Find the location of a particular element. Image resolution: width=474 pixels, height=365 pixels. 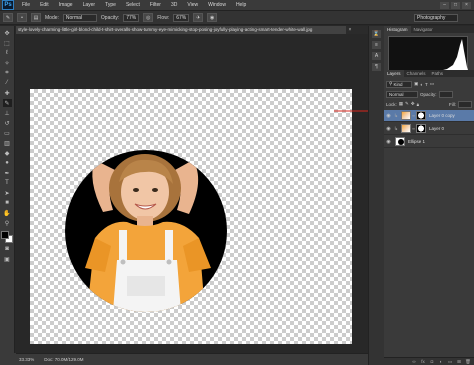

marquee-tool-icon: ⬚ is located at coordinates (7, 43).